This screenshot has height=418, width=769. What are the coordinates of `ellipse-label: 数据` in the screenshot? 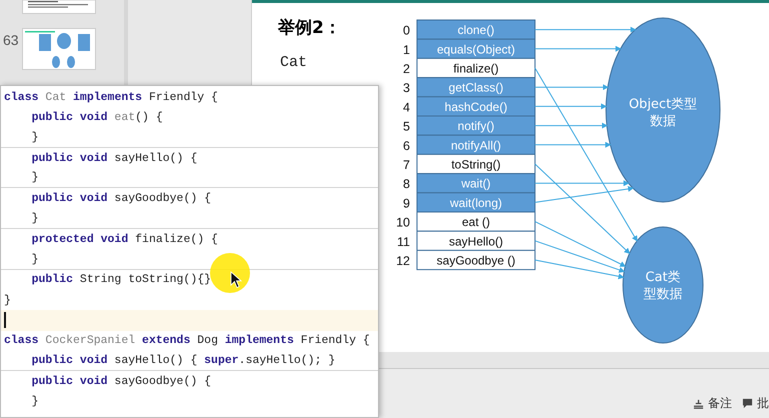 It's located at (663, 121).